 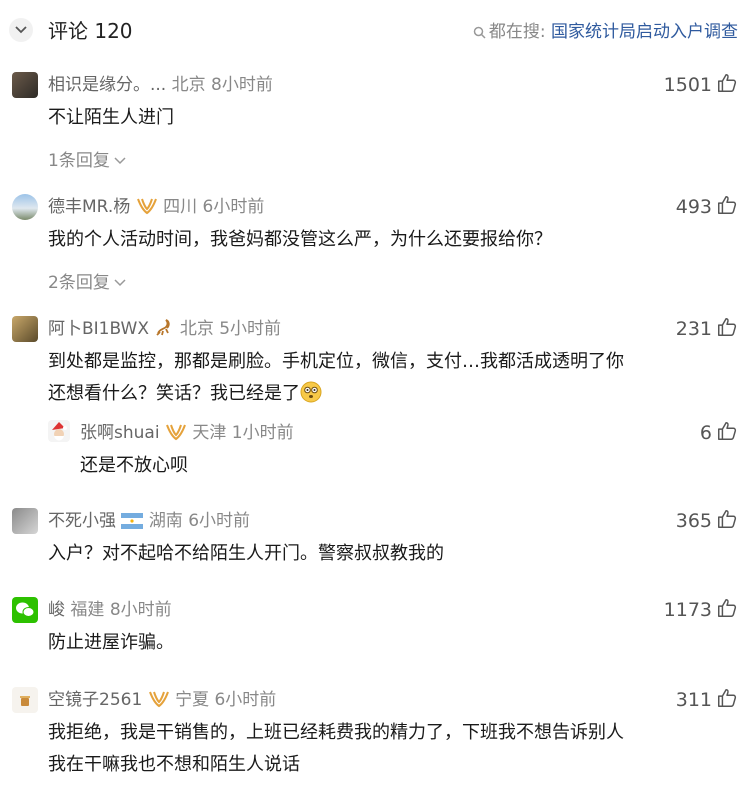 I want to click on search-icon, so click(x=479, y=32).